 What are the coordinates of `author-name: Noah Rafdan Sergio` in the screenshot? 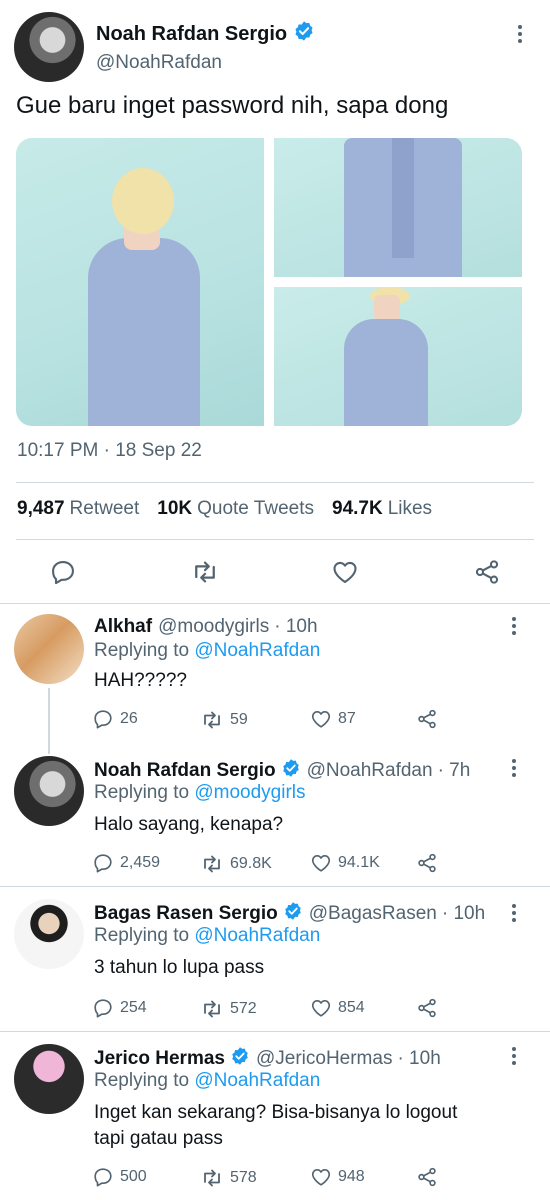 It's located at (191, 34).